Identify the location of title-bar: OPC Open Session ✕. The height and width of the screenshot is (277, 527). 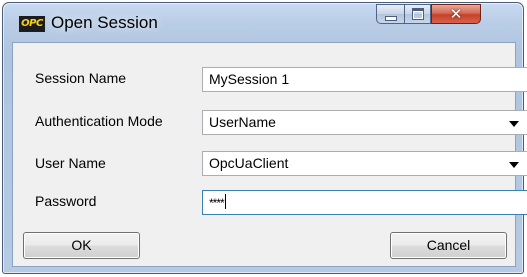
(263, 23).